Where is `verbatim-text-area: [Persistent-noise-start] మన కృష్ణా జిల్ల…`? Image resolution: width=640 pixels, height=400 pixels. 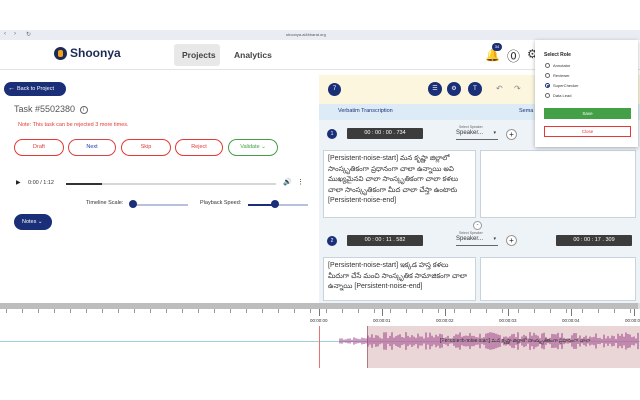
verbatim-text-area: [Persistent-noise-start] మన కృష్ణా జిల్ల… is located at coordinates (399, 184).